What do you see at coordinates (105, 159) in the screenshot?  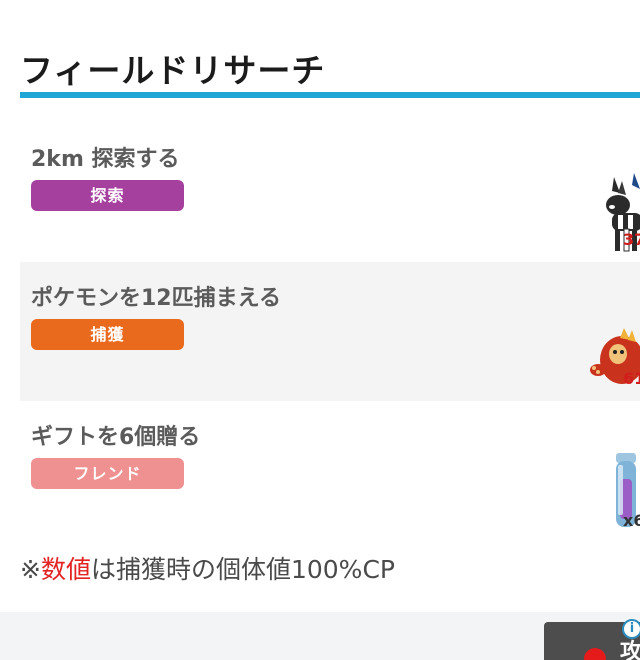 I see `task-name: 2km 探索する` at bounding box center [105, 159].